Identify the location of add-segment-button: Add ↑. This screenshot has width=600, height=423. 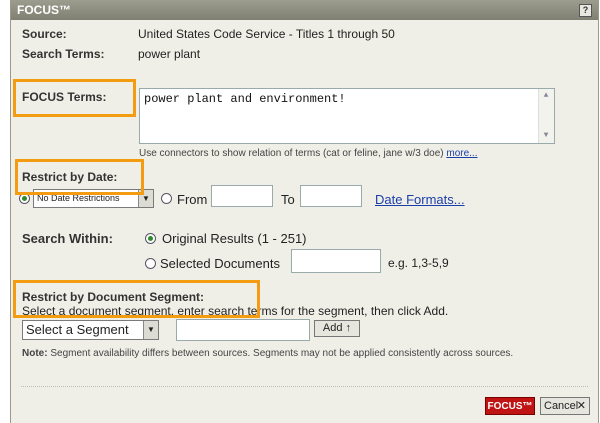
(337, 328).